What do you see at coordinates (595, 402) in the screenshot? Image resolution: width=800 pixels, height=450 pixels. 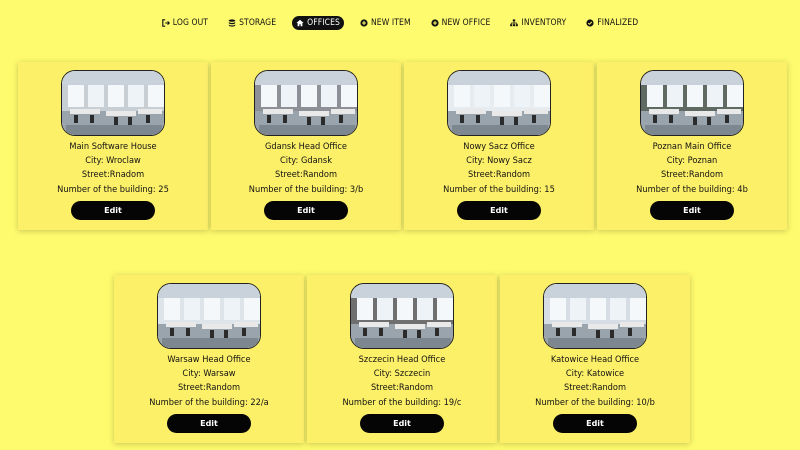 I see `office-building-number: Number of the building: 10/b` at bounding box center [595, 402].